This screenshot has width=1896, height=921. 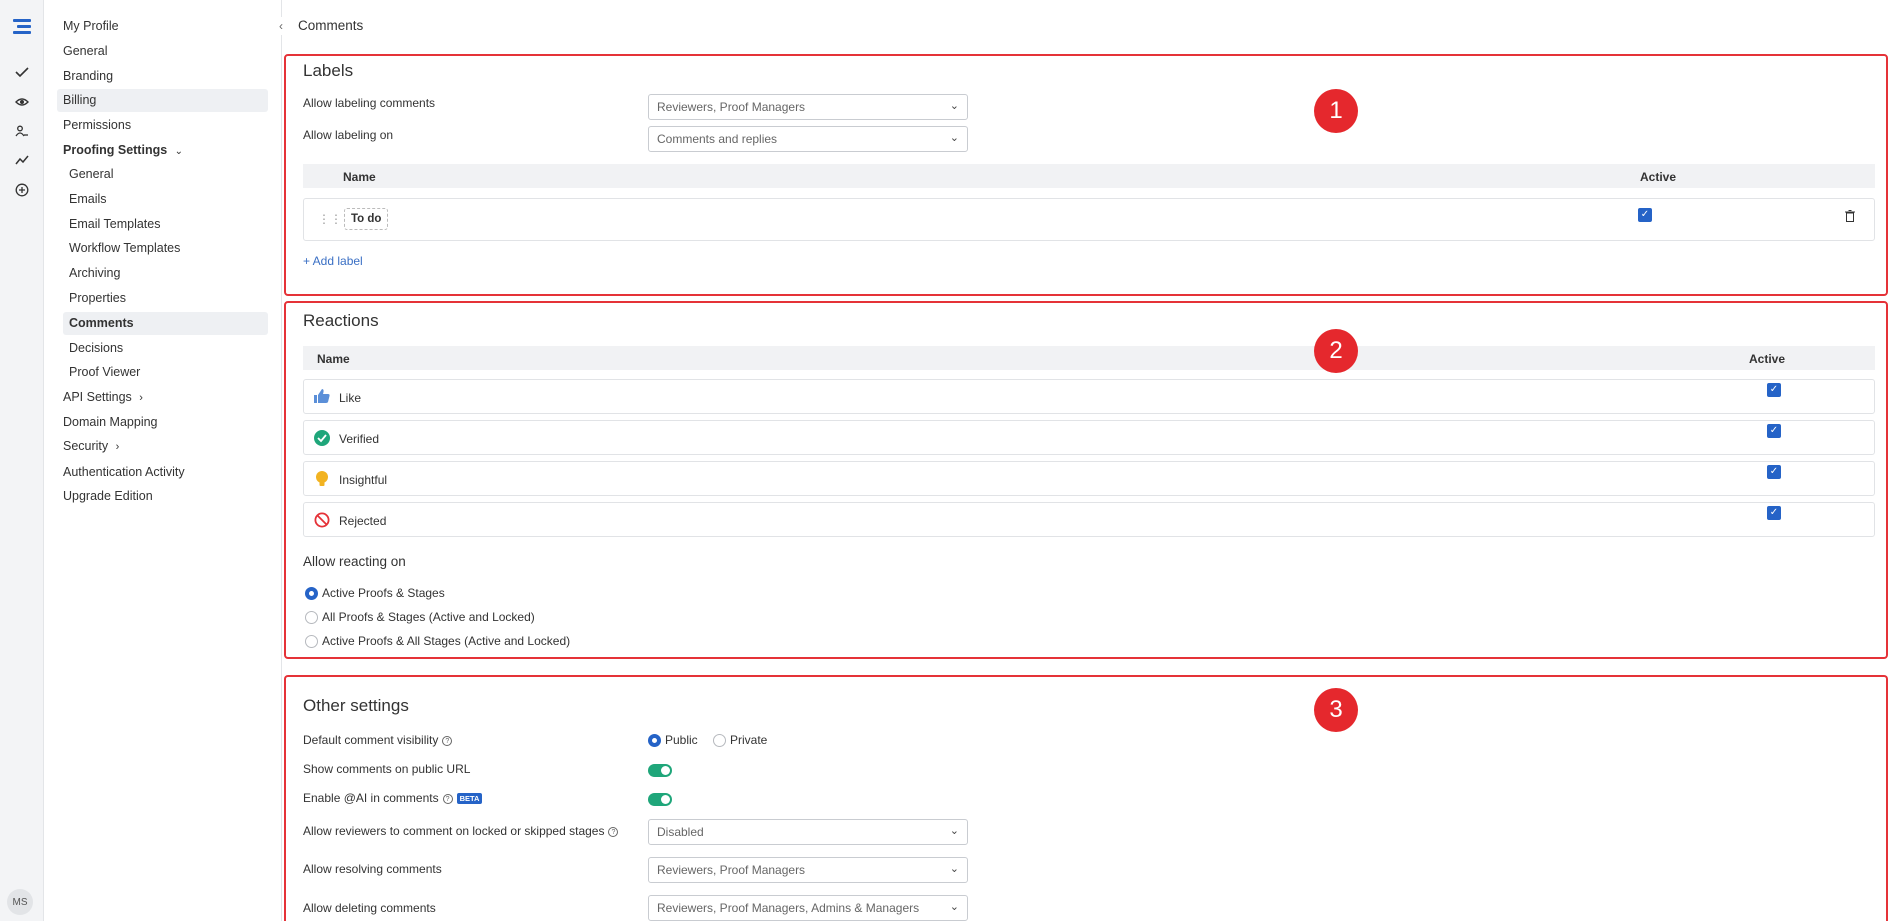 What do you see at coordinates (97, 397) in the screenshot?
I see `sidebar-item-label: API Settings` at bounding box center [97, 397].